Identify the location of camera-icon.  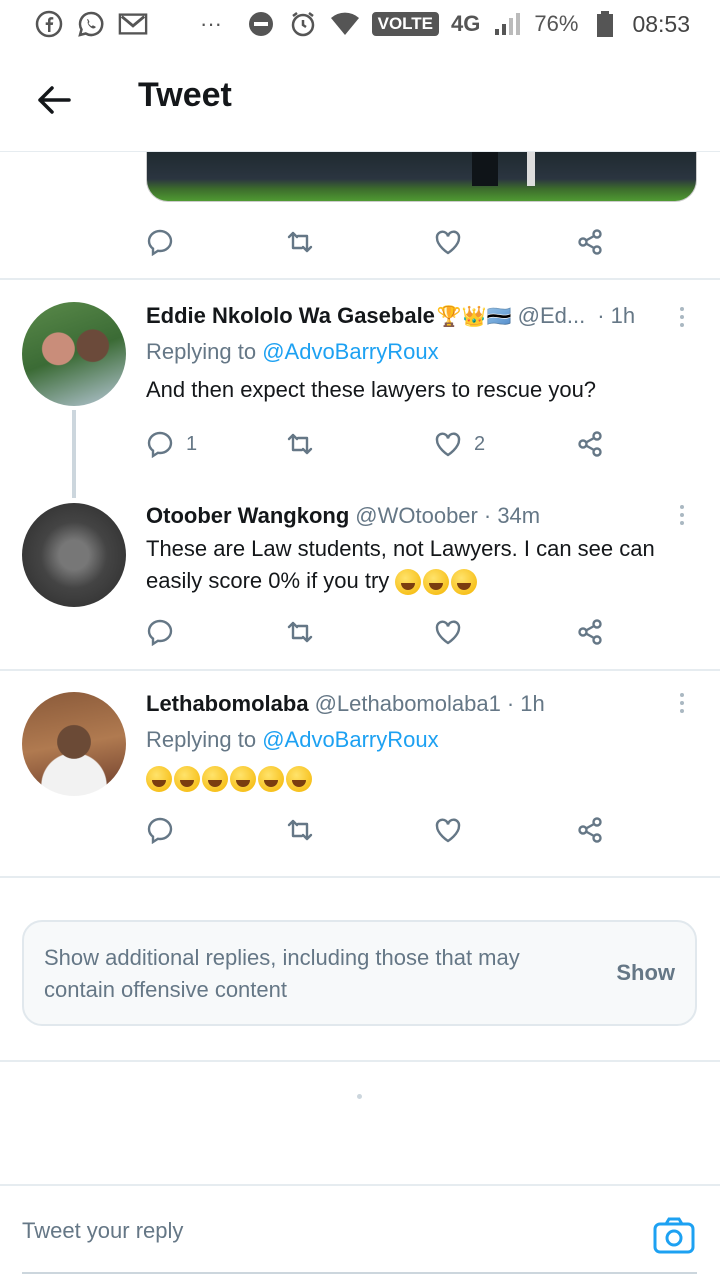
(674, 1235).